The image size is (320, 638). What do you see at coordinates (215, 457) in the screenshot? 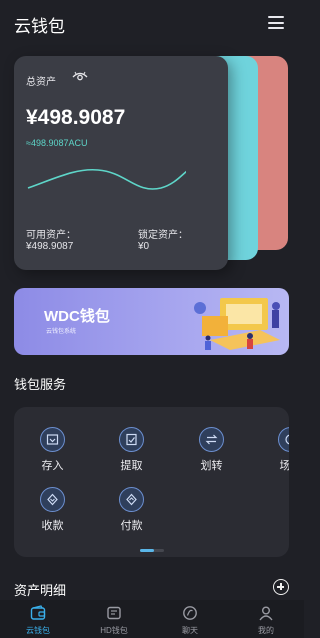
I see `service-transfer: 划转` at bounding box center [215, 457].